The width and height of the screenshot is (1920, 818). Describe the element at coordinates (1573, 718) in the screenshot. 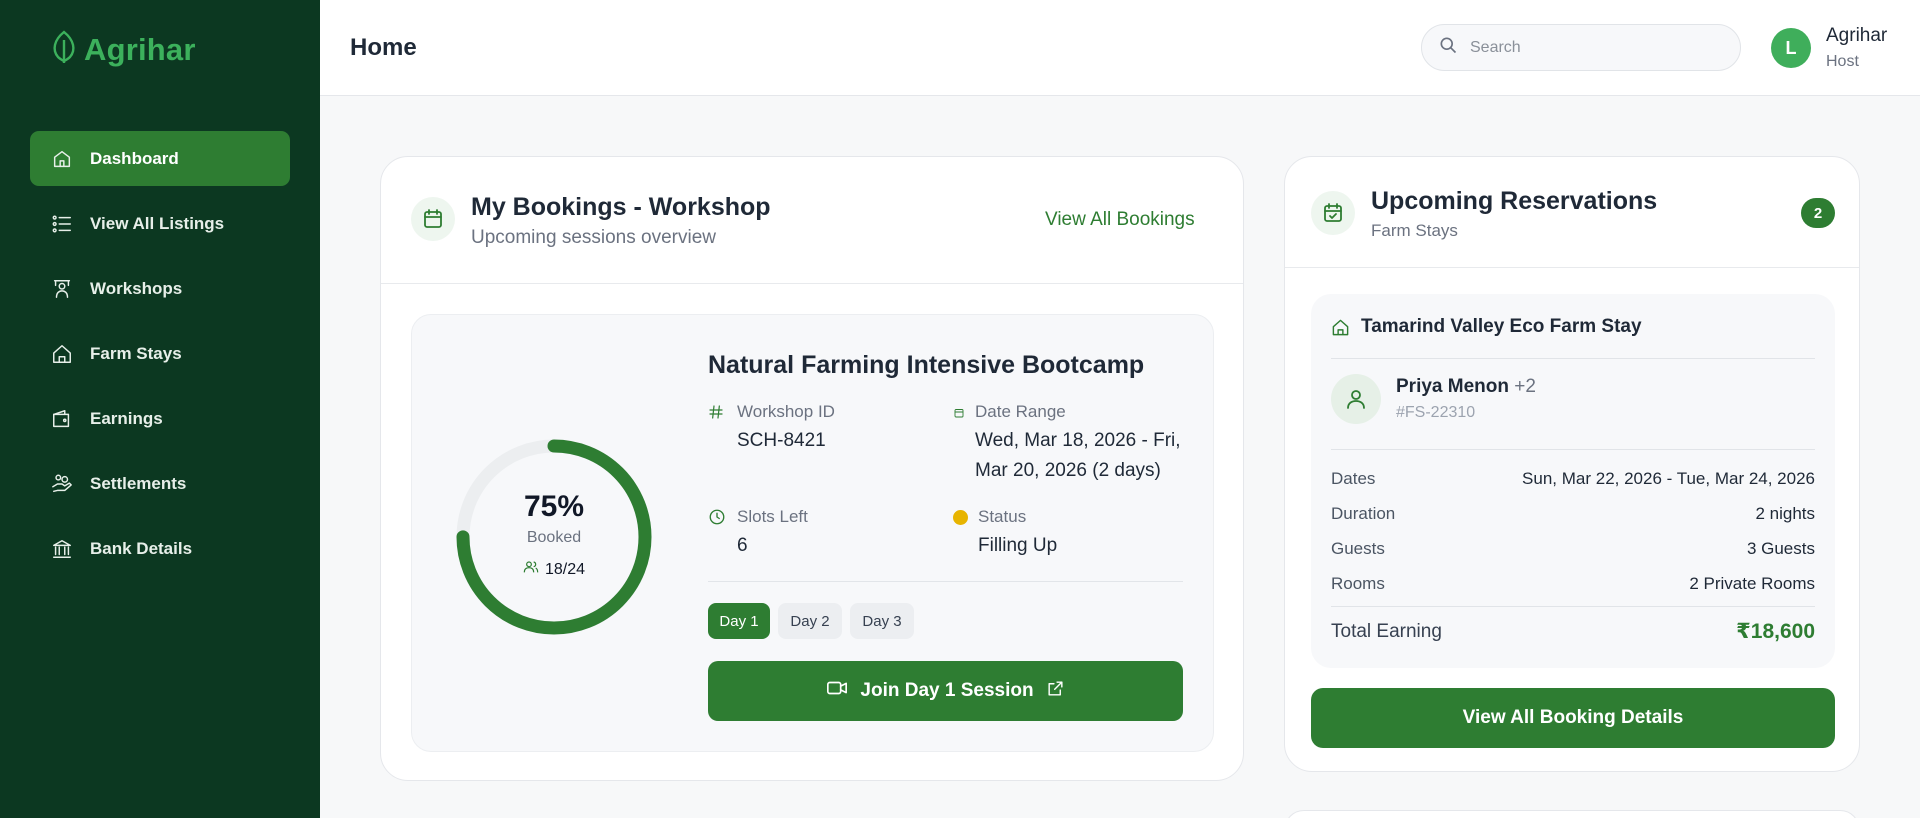

I see `view-all-booking-details-button: View All Booking Details` at that location.